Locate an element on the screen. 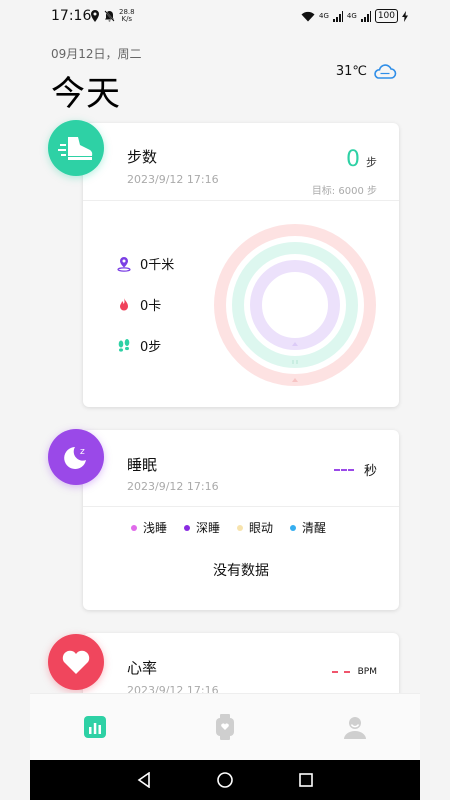 This screenshot has height=800, width=450. steps-title: 步数 is located at coordinates (142, 157).